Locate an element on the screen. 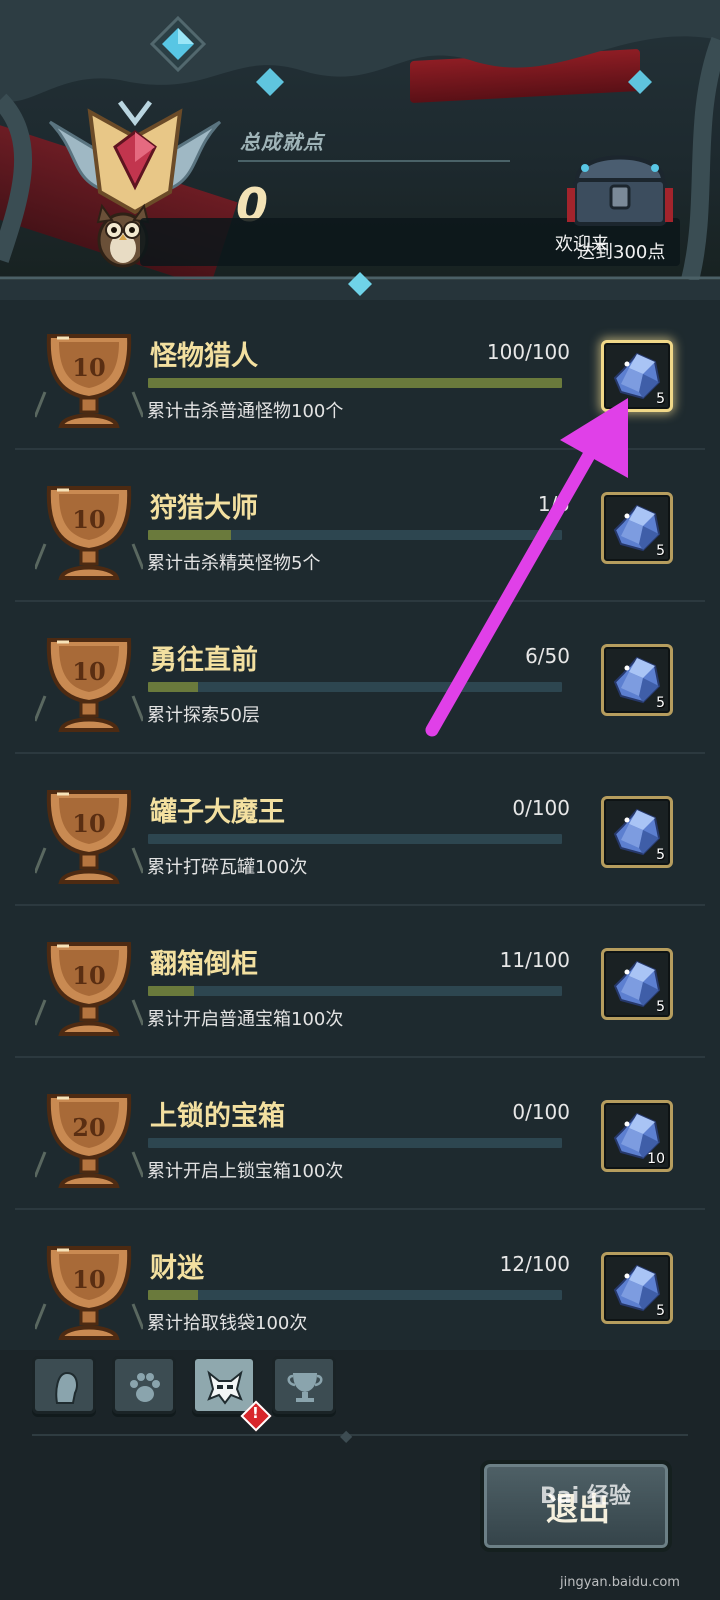 Image resolution: width=720 pixels, height=1600 pixels. achievement-title: 翻箱倒柜 is located at coordinates (204, 964).